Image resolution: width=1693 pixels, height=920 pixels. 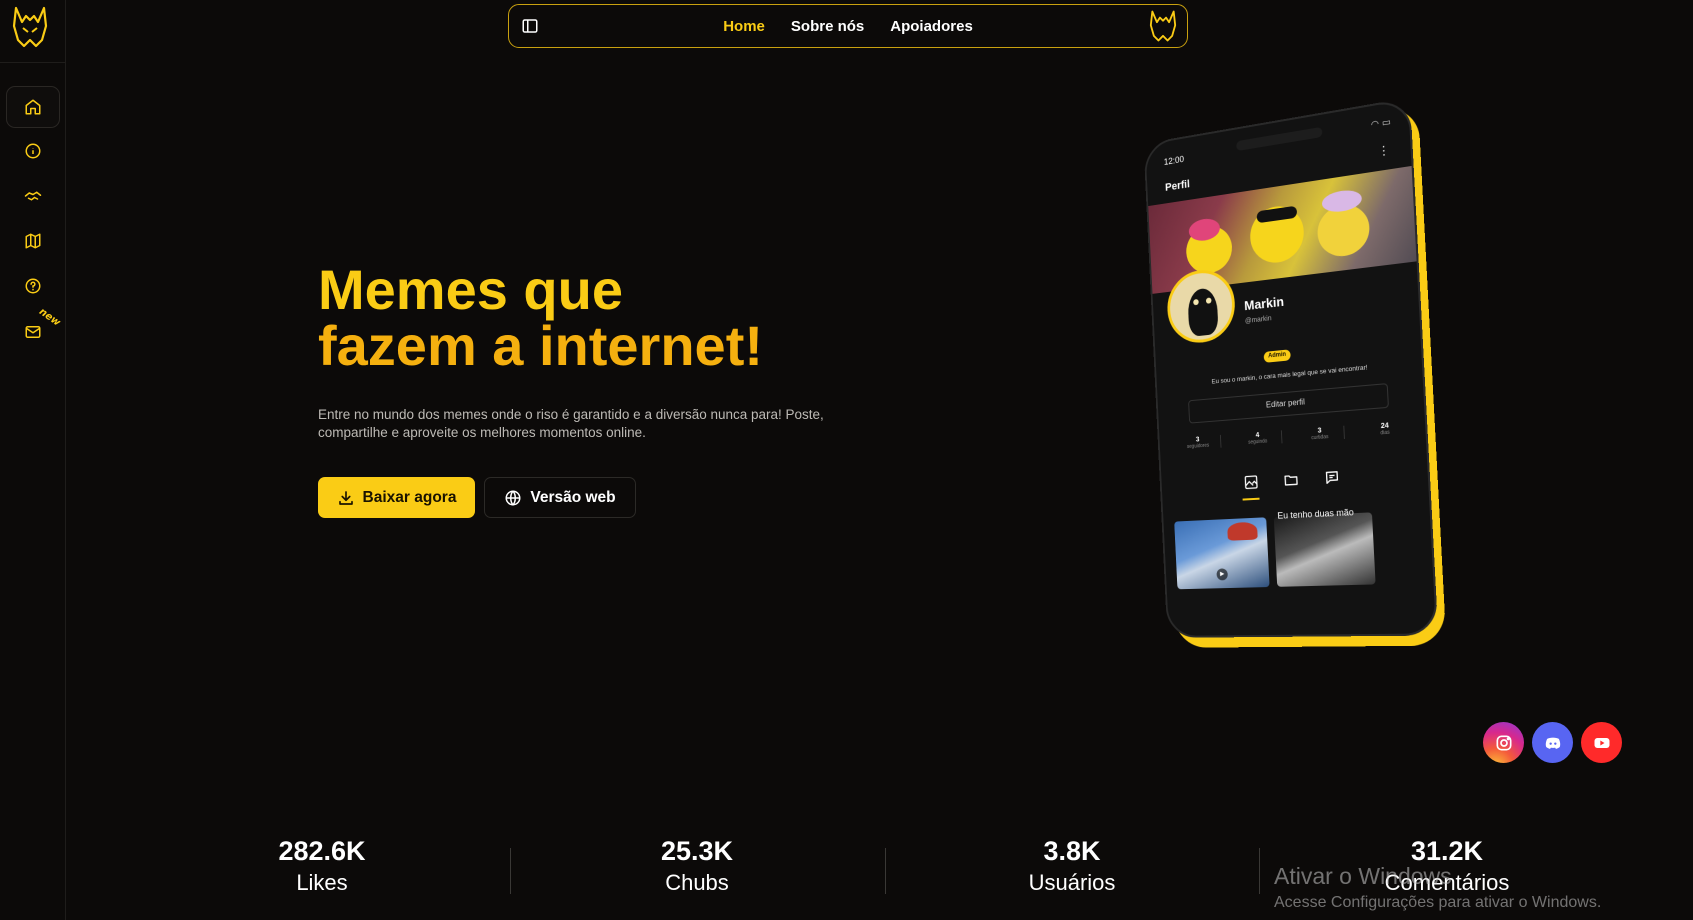 What do you see at coordinates (1363, 876) in the screenshot?
I see `watermark-title: Ativar o Windows` at bounding box center [1363, 876].